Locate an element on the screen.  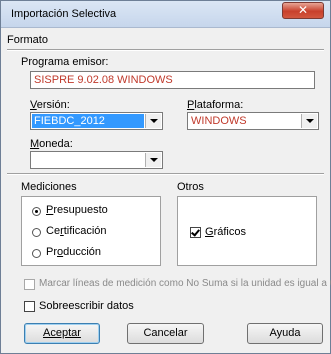
plataforma-label: Plataforma: is located at coordinates (215, 105).